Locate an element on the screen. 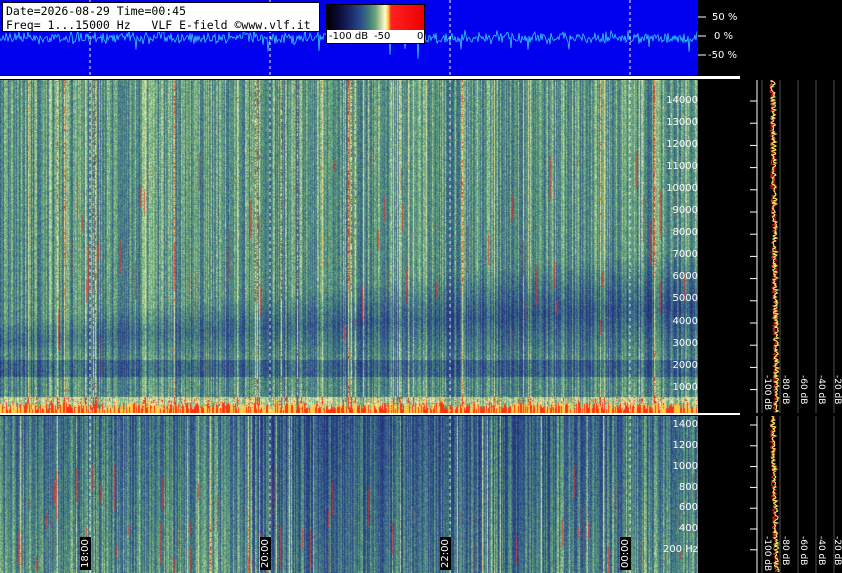 The width and height of the screenshot is (842, 573). freq-tick: 6000 is located at coordinates (685, 276).